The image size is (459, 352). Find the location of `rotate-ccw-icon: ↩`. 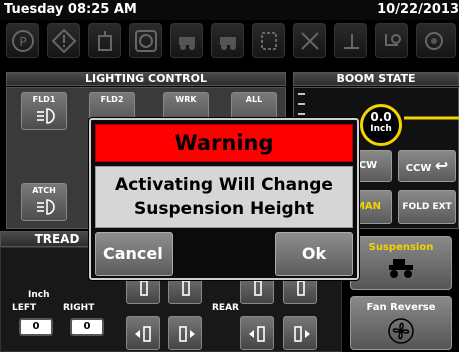

rotate-ccw-icon: ↩ is located at coordinates (441, 165).